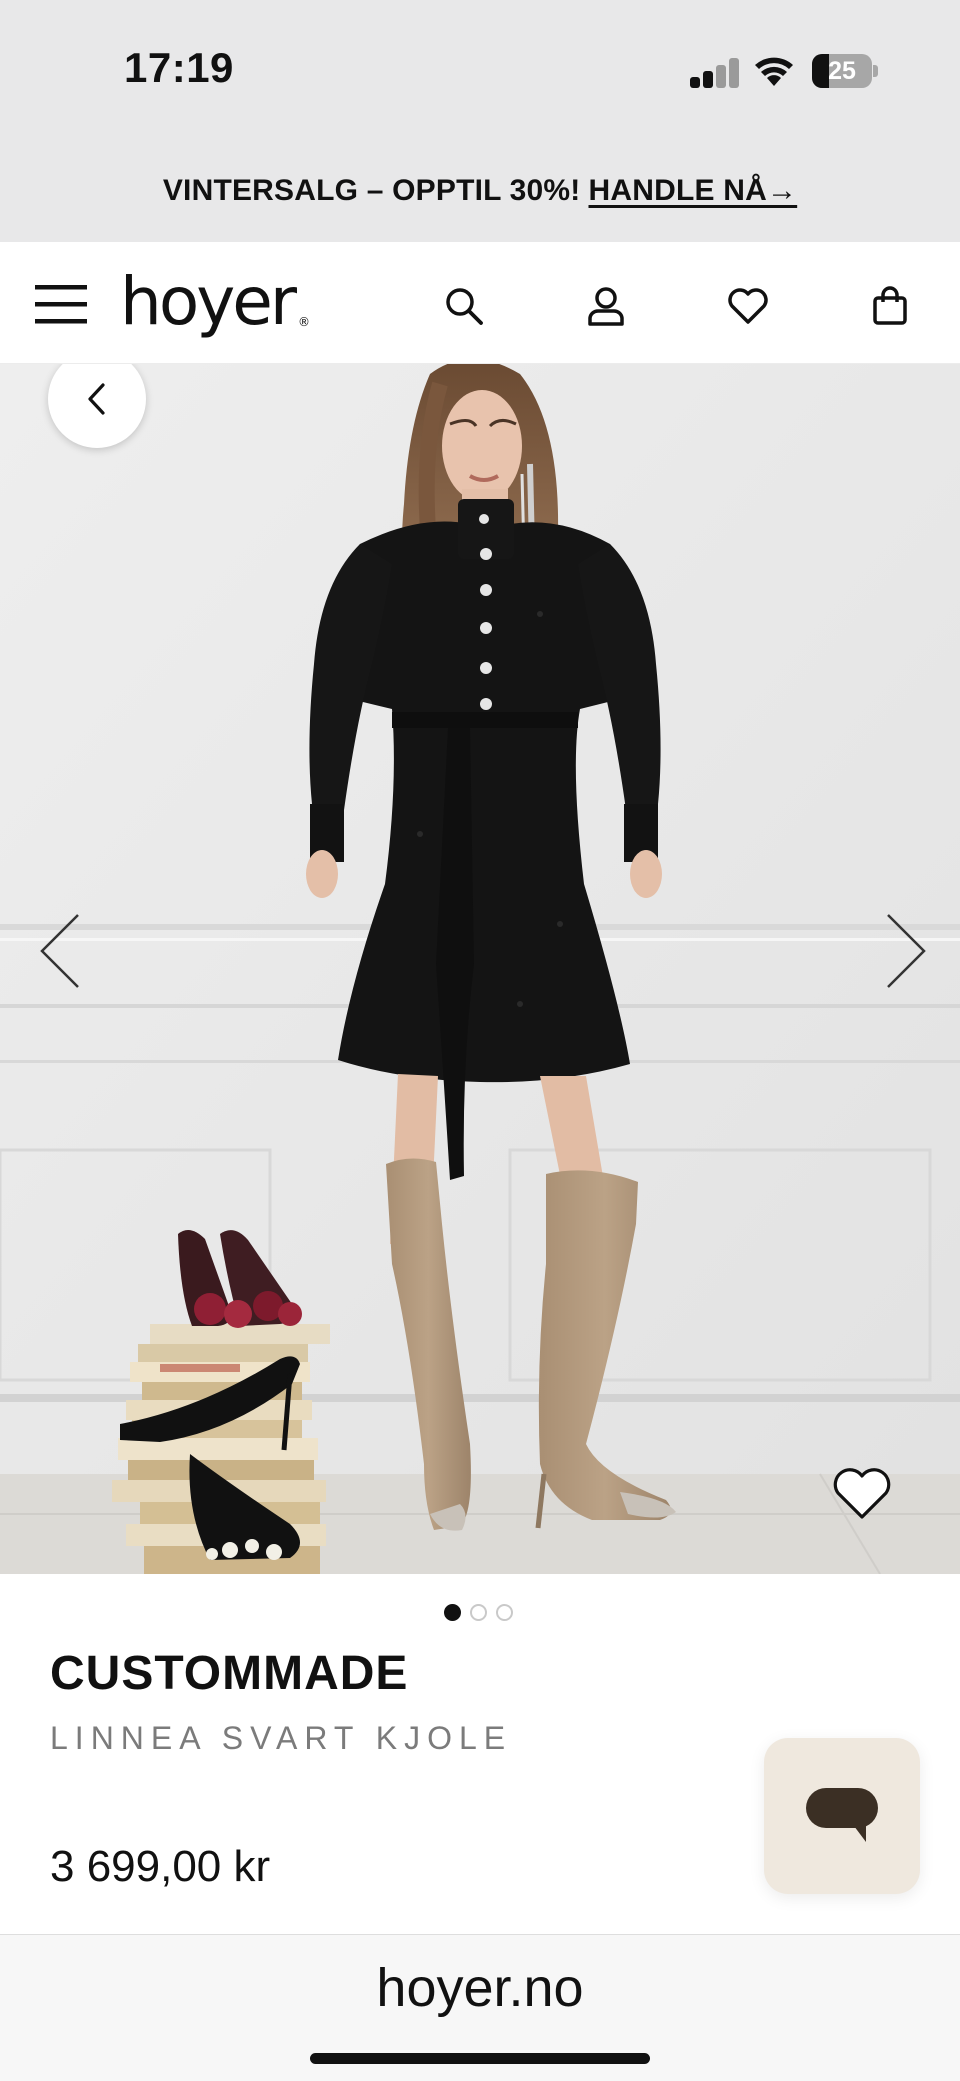 The width and height of the screenshot is (960, 2081). Describe the element at coordinates (774, 71) in the screenshot. I see `wifi-icon` at that location.